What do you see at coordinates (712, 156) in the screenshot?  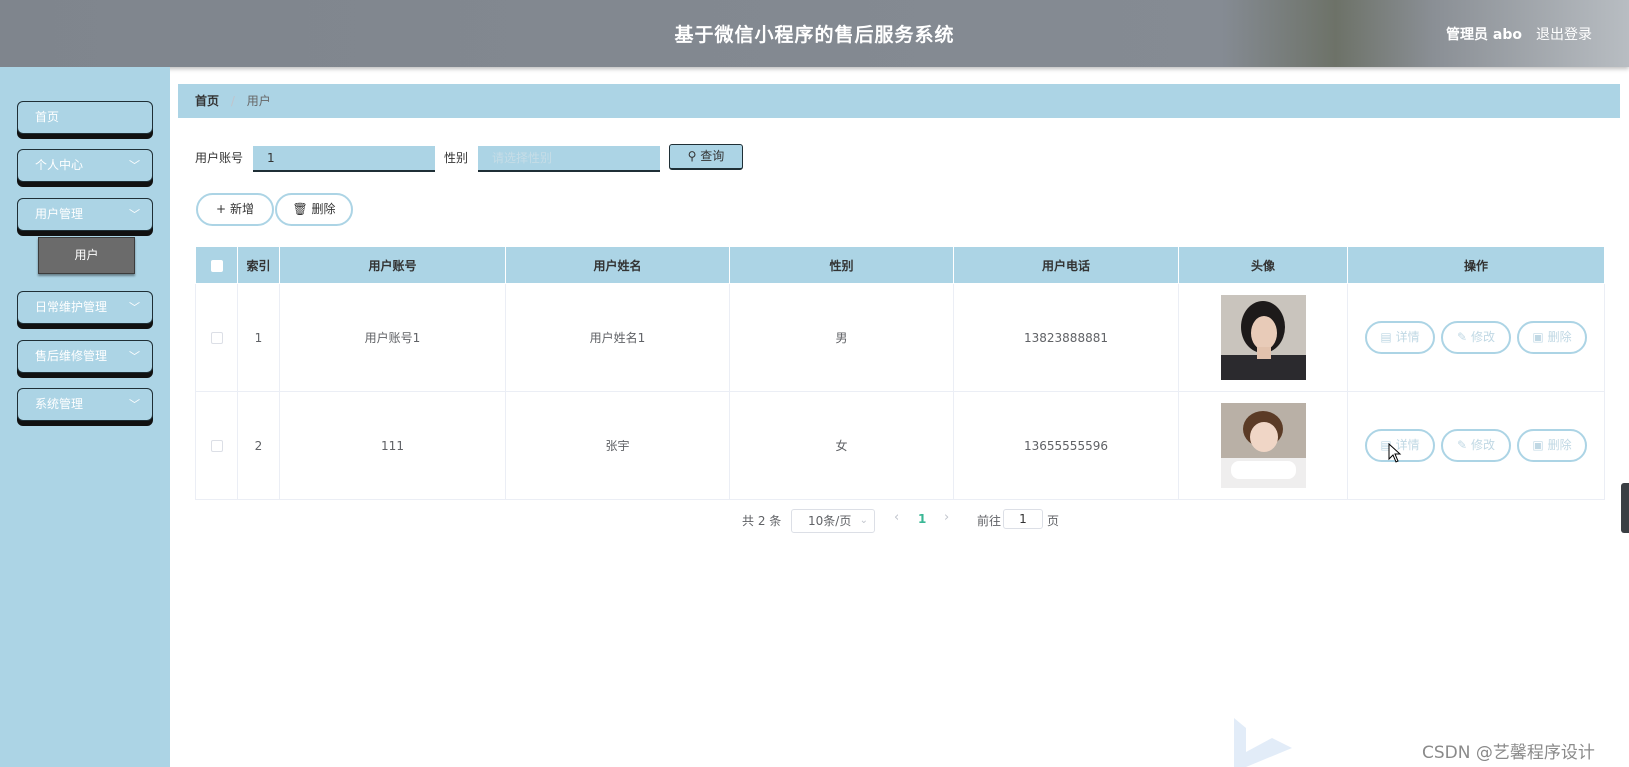 I see `query-button-label: 查询` at bounding box center [712, 156].